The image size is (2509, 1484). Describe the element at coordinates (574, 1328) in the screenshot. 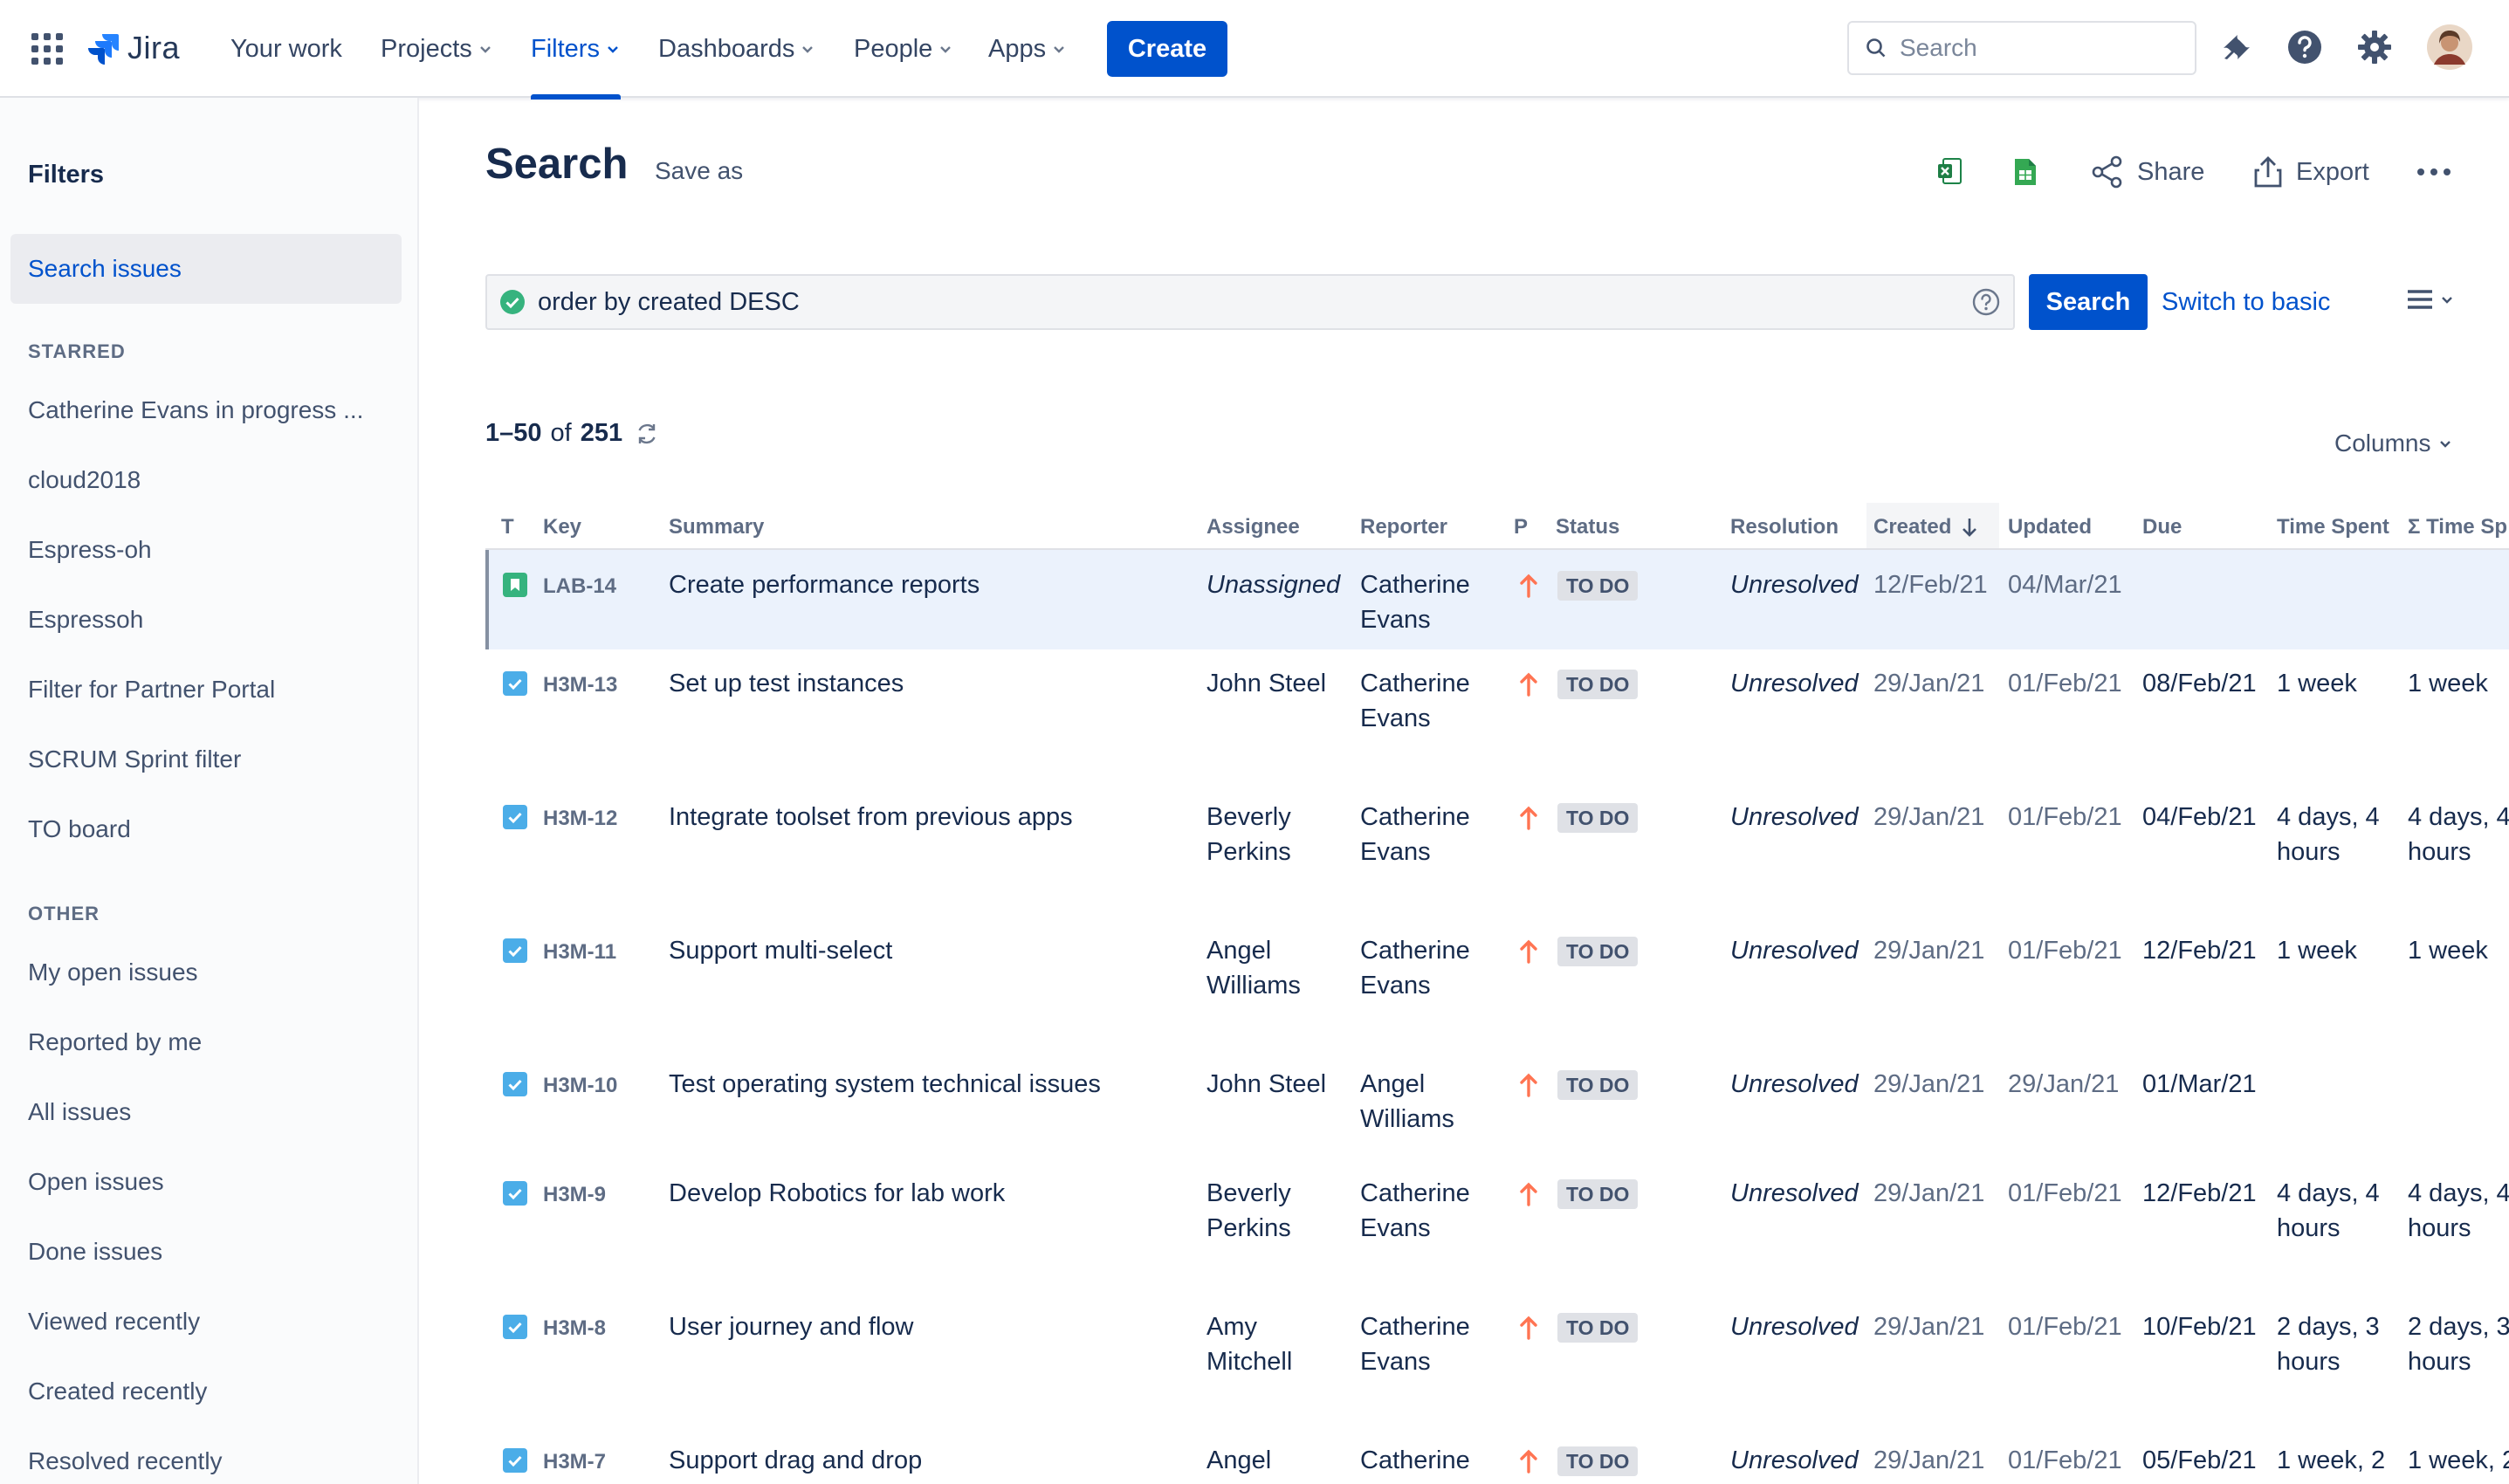

I see `issue-key-link: H3M-8` at that location.